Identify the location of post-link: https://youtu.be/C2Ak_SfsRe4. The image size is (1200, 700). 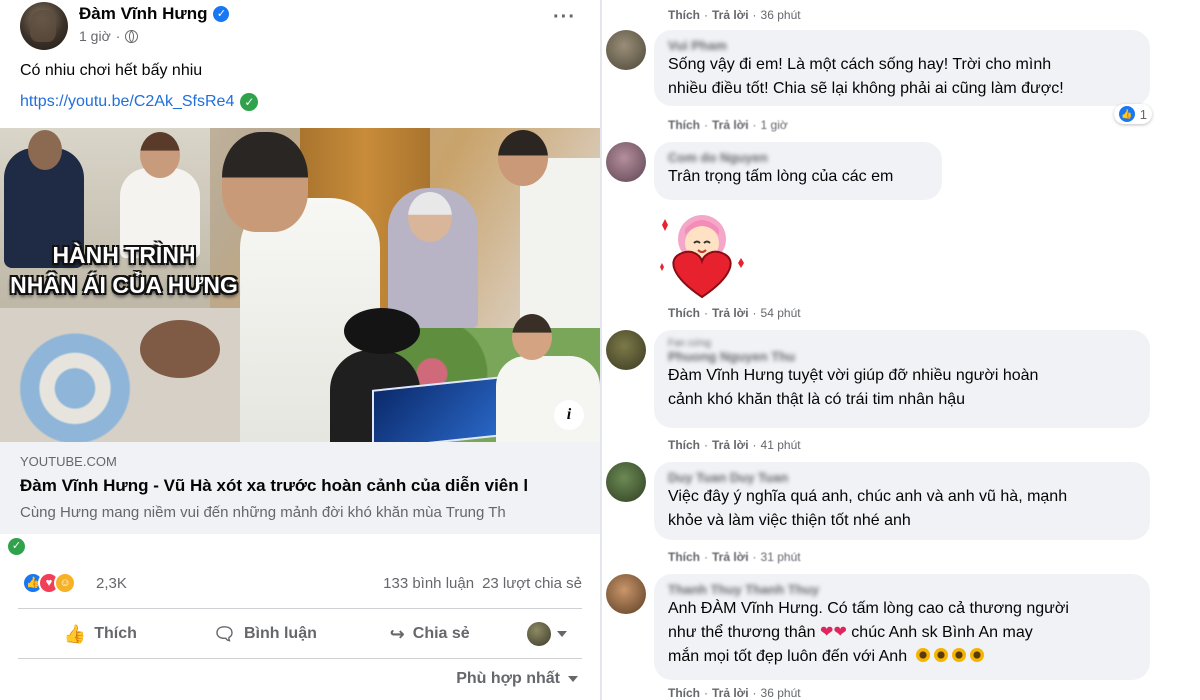
(127, 102).